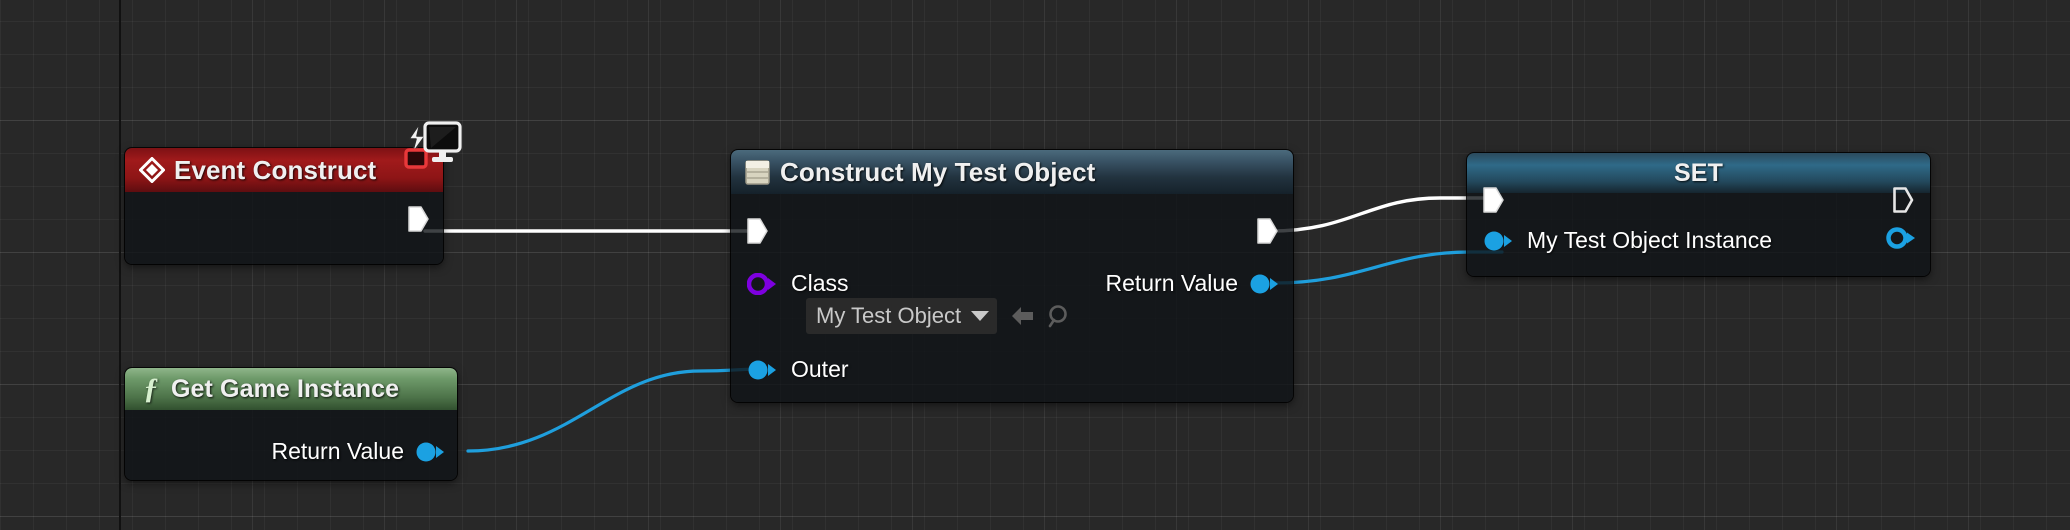  I want to click on event-diamond-icon, so click(152, 170).